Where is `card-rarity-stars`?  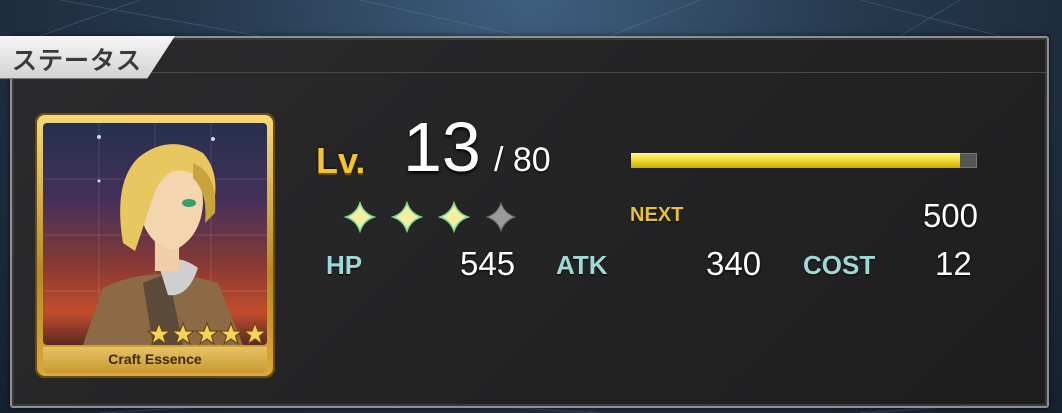
card-rarity-stars is located at coordinates (207, 333).